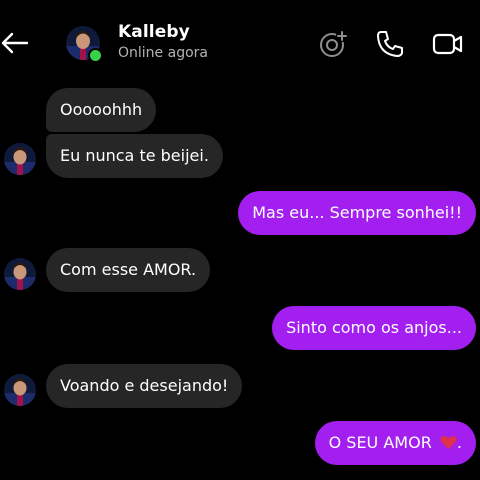 This screenshot has width=480, height=480. What do you see at coordinates (448, 442) in the screenshot?
I see `heart-icon` at bounding box center [448, 442].